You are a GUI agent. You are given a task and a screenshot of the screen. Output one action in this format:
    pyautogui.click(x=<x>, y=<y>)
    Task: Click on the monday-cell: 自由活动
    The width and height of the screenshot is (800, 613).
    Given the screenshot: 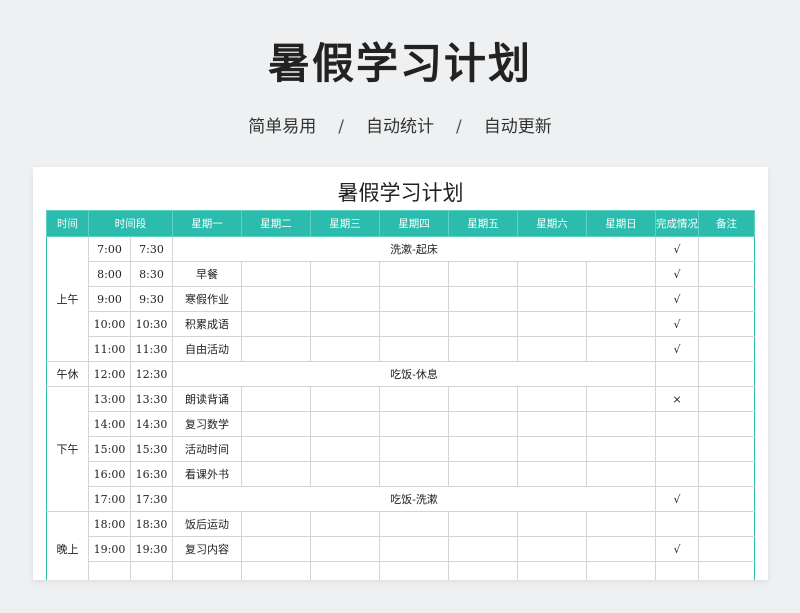 What is the action you would take?
    pyautogui.click(x=207, y=349)
    